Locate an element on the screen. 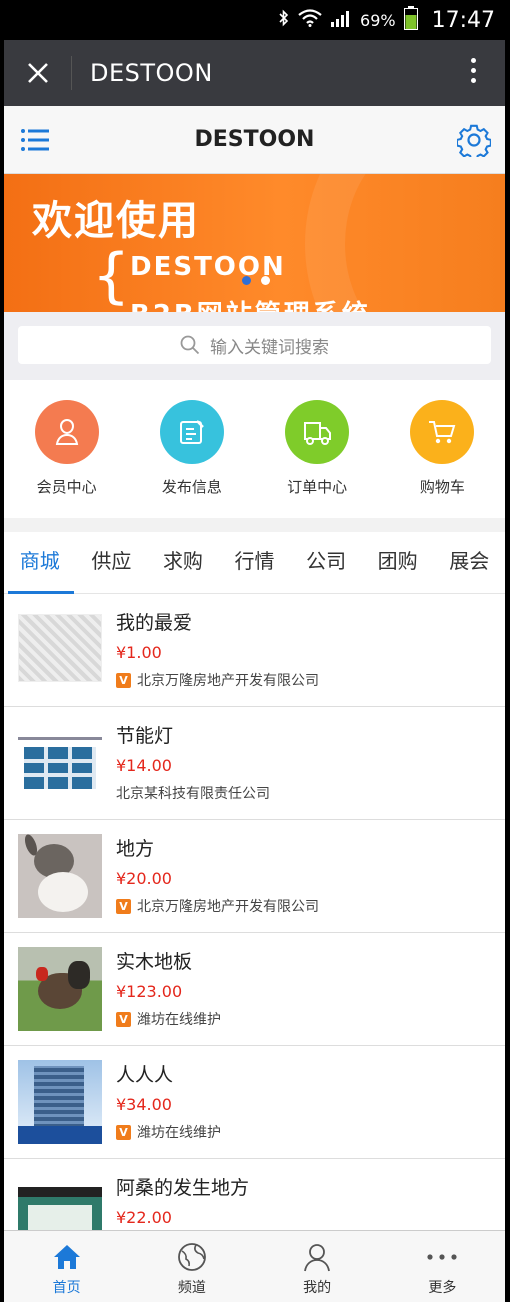 This screenshot has width=510, height=1302. tab-mall: 商城 is located at coordinates (40, 563).